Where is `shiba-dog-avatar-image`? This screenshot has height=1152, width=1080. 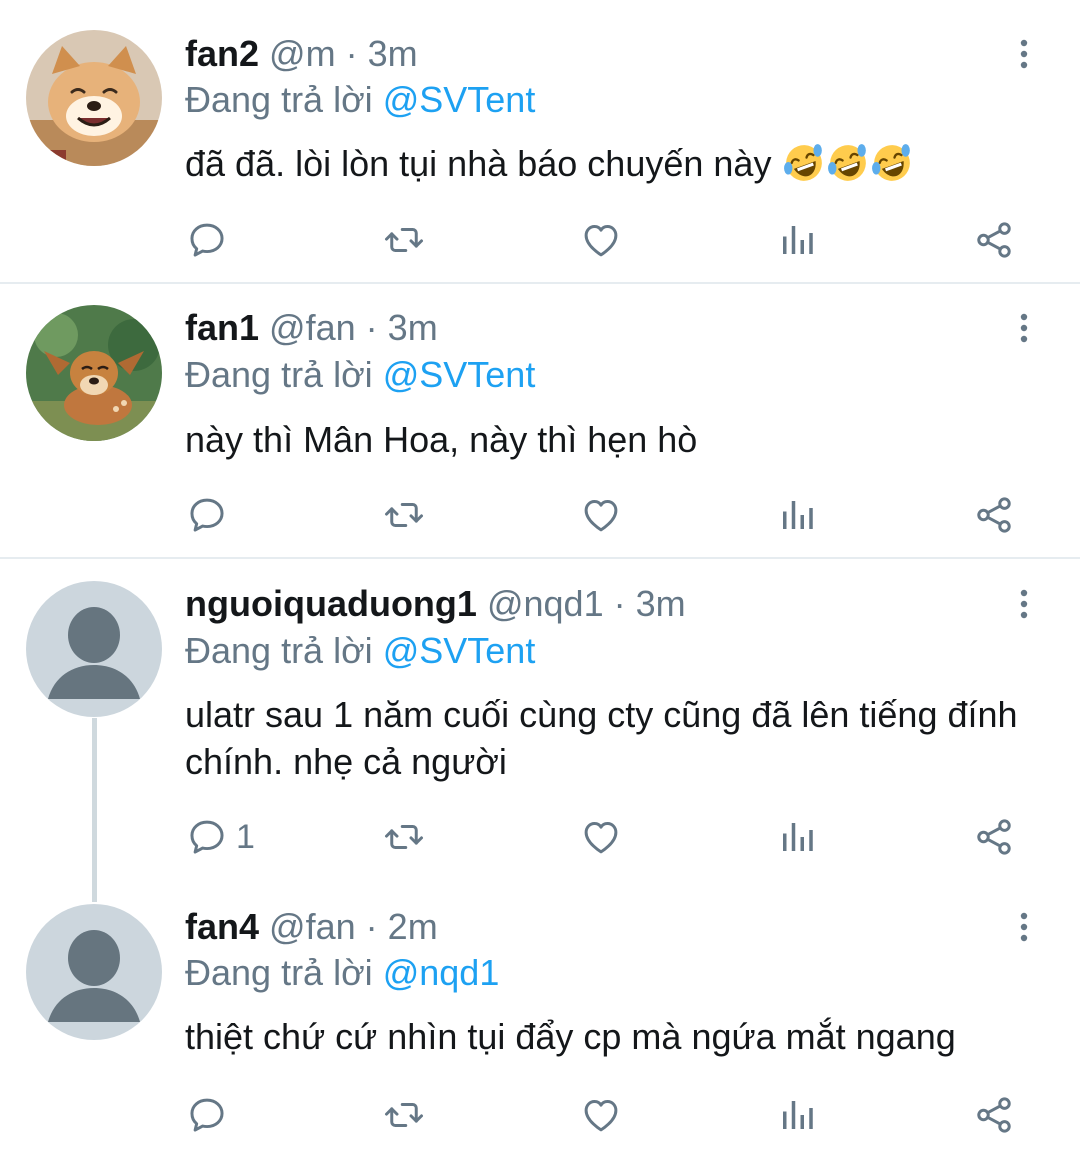 shiba-dog-avatar-image is located at coordinates (94, 98).